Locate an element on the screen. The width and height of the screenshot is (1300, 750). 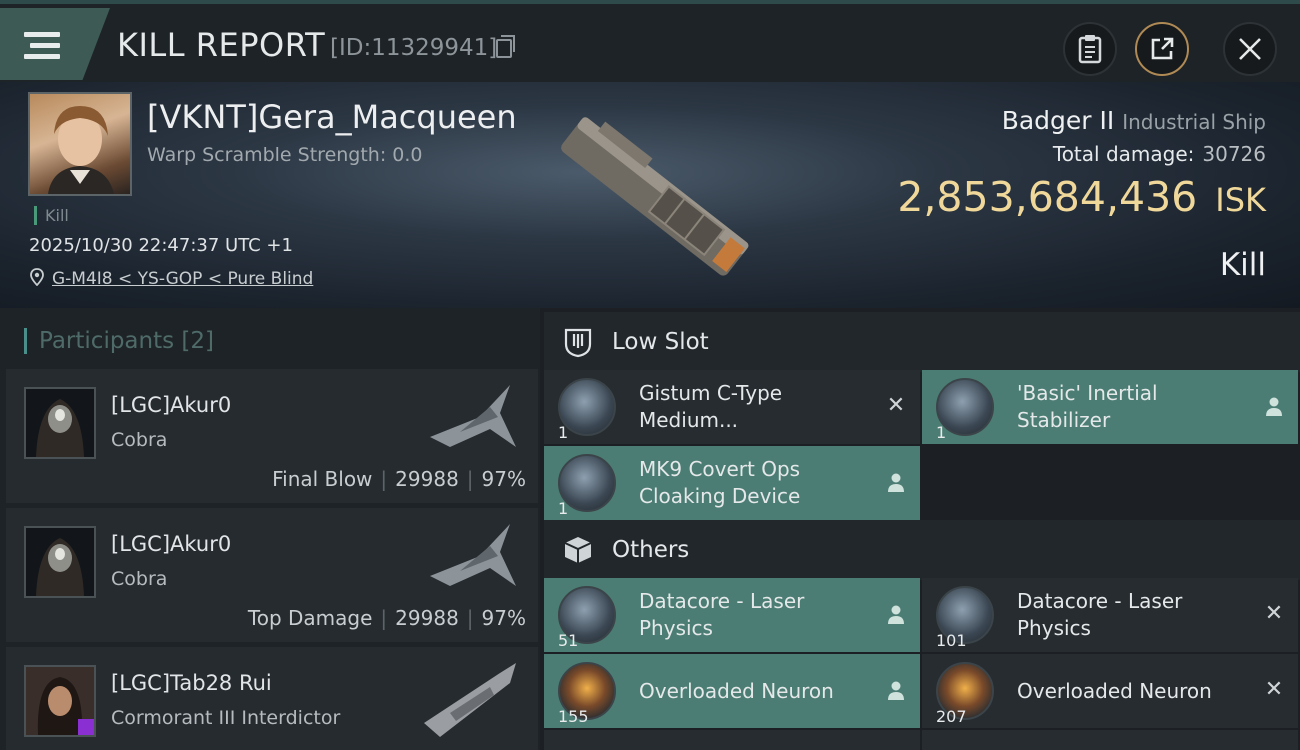
victim-ship-name: Badger II is located at coordinates (1058, 120).